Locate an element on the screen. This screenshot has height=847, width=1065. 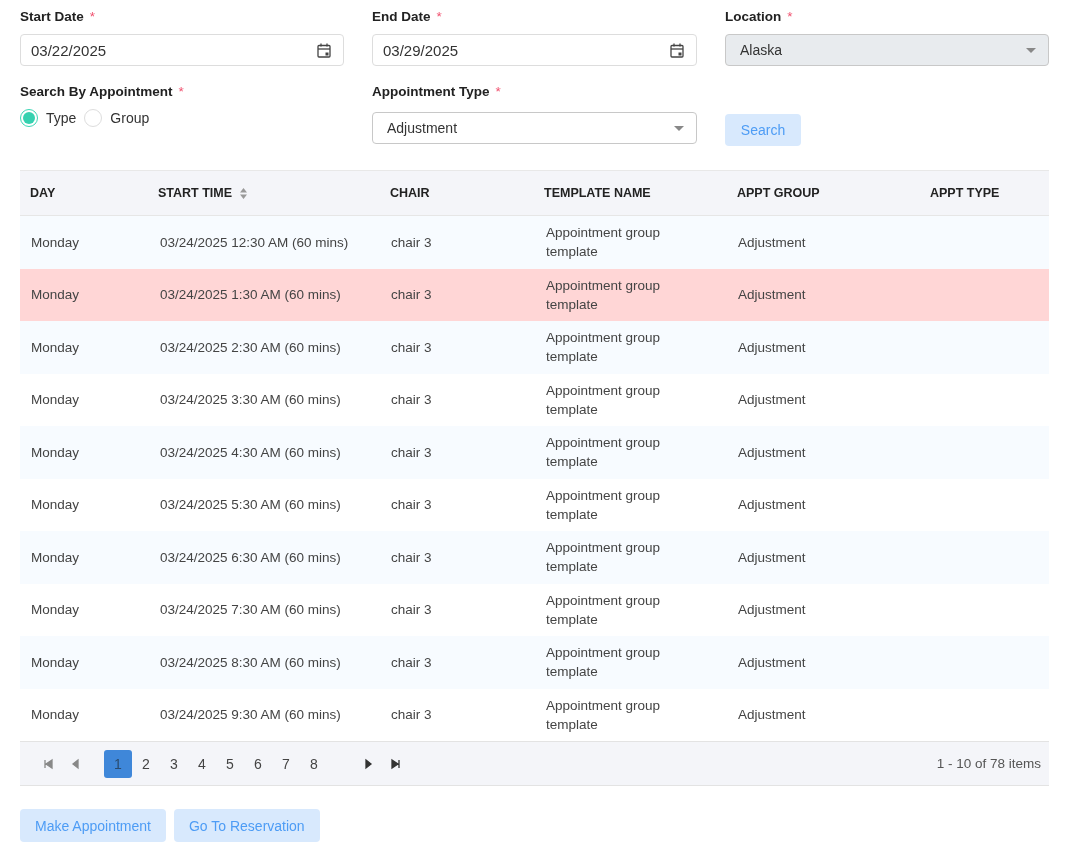
table-row: Monday 03/24/2025 12:30 AM (60 mins) chair 3 Appointment group template Adjustment is located at coordinates (534, 242).